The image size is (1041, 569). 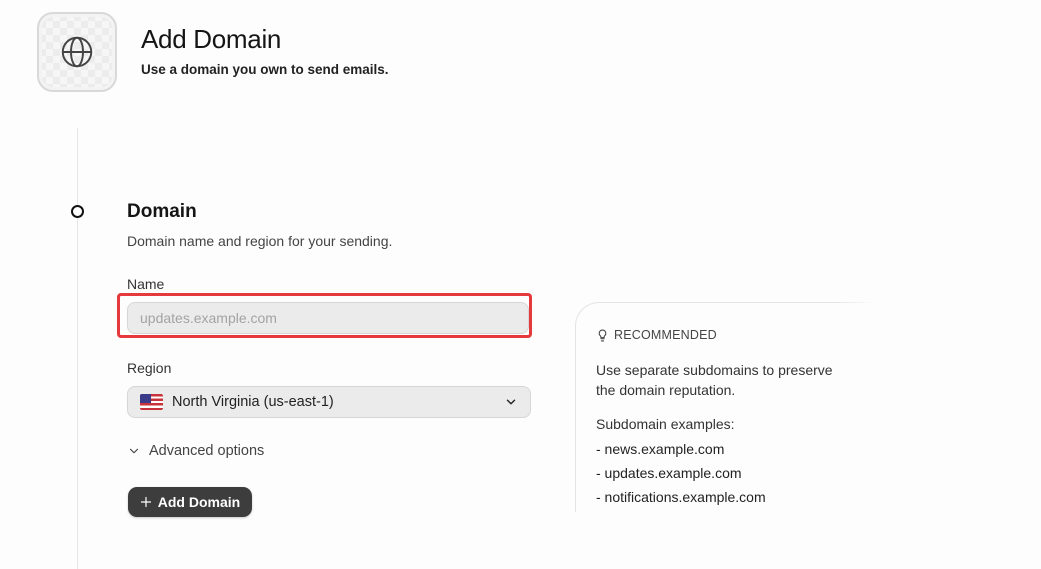 I want to click on name-label: Name, so click(x=146, y=284).